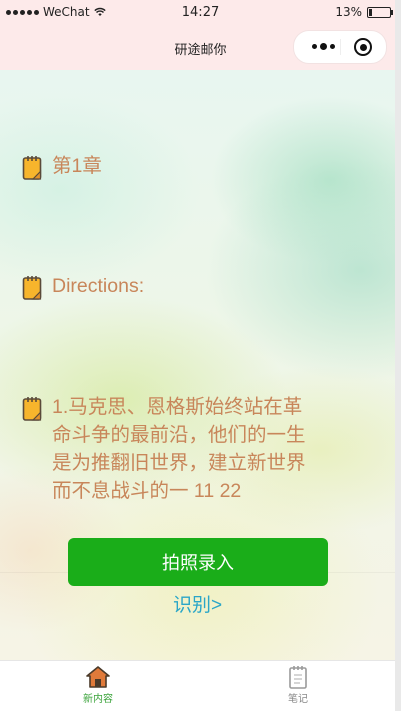 The height and width of the screenshot is (712, 401). What do you see at coordinates (98, 677) in the screenshot?
I see `home-icon` at bounding box center [98, 677].